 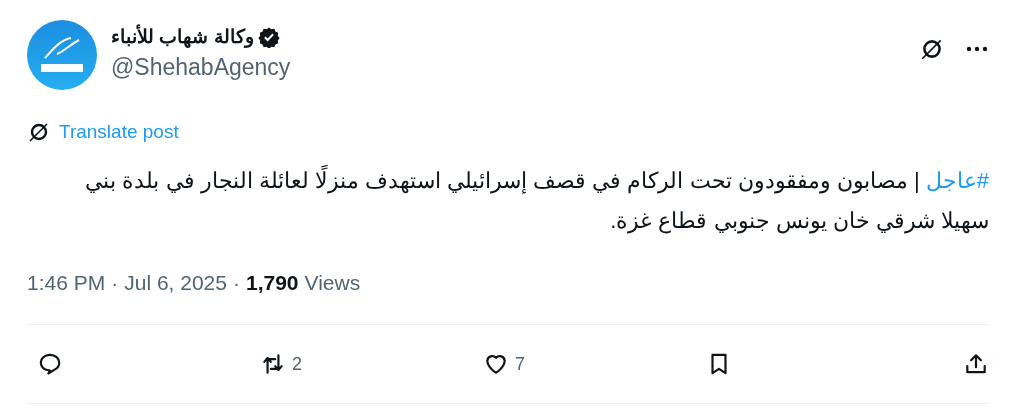 I want to click on views-label: Views, so click(x=332, y=282).